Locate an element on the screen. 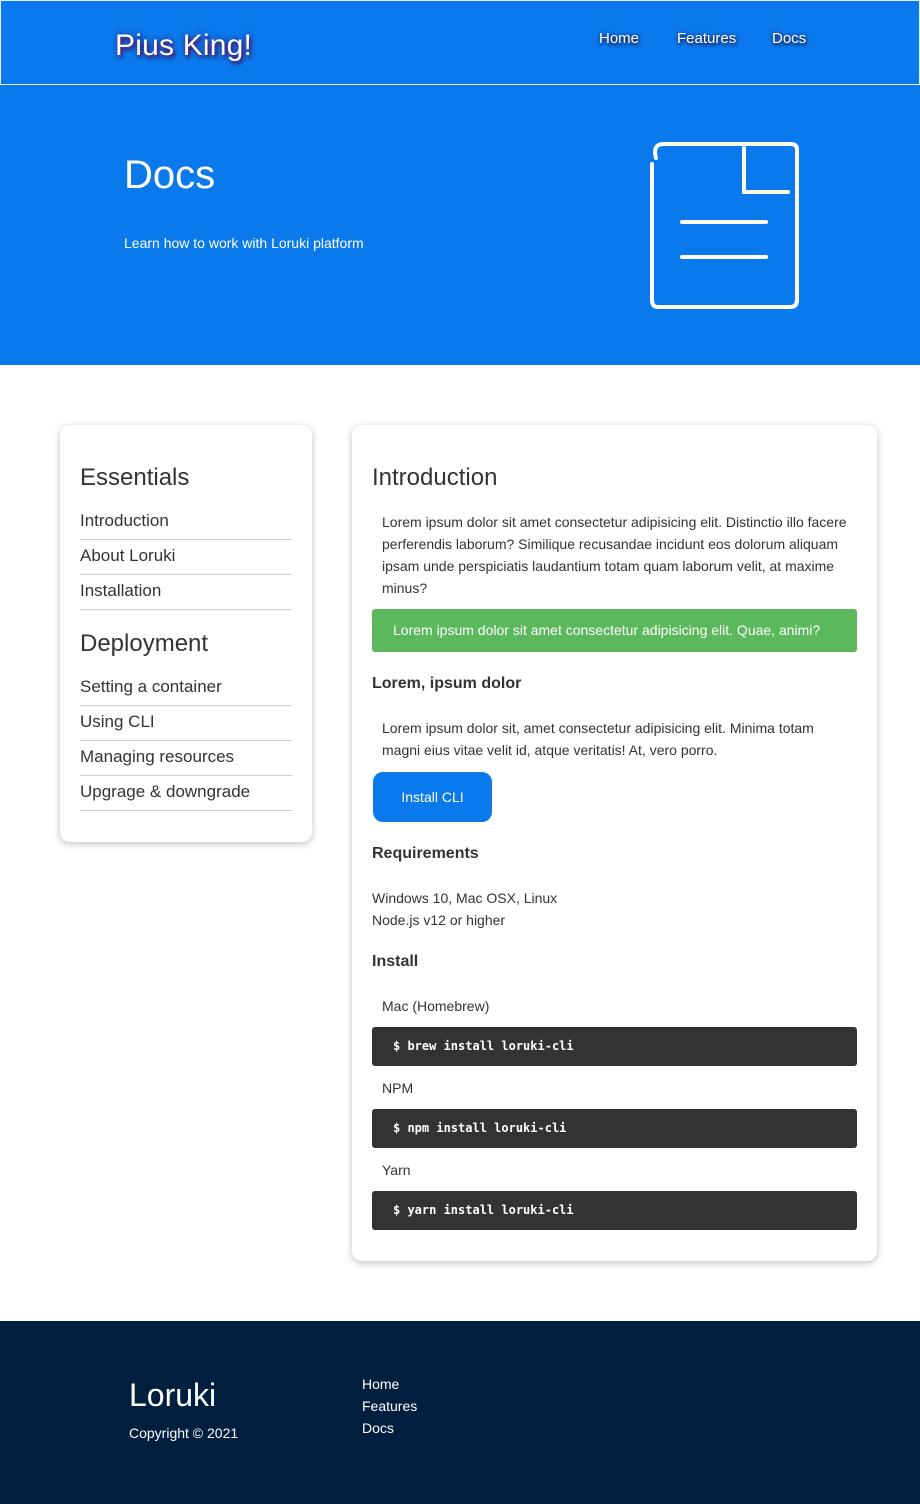 This screenshot has width=920, height=1504. footer-links: Home Features Docs is located at coordinates (389, 1406).